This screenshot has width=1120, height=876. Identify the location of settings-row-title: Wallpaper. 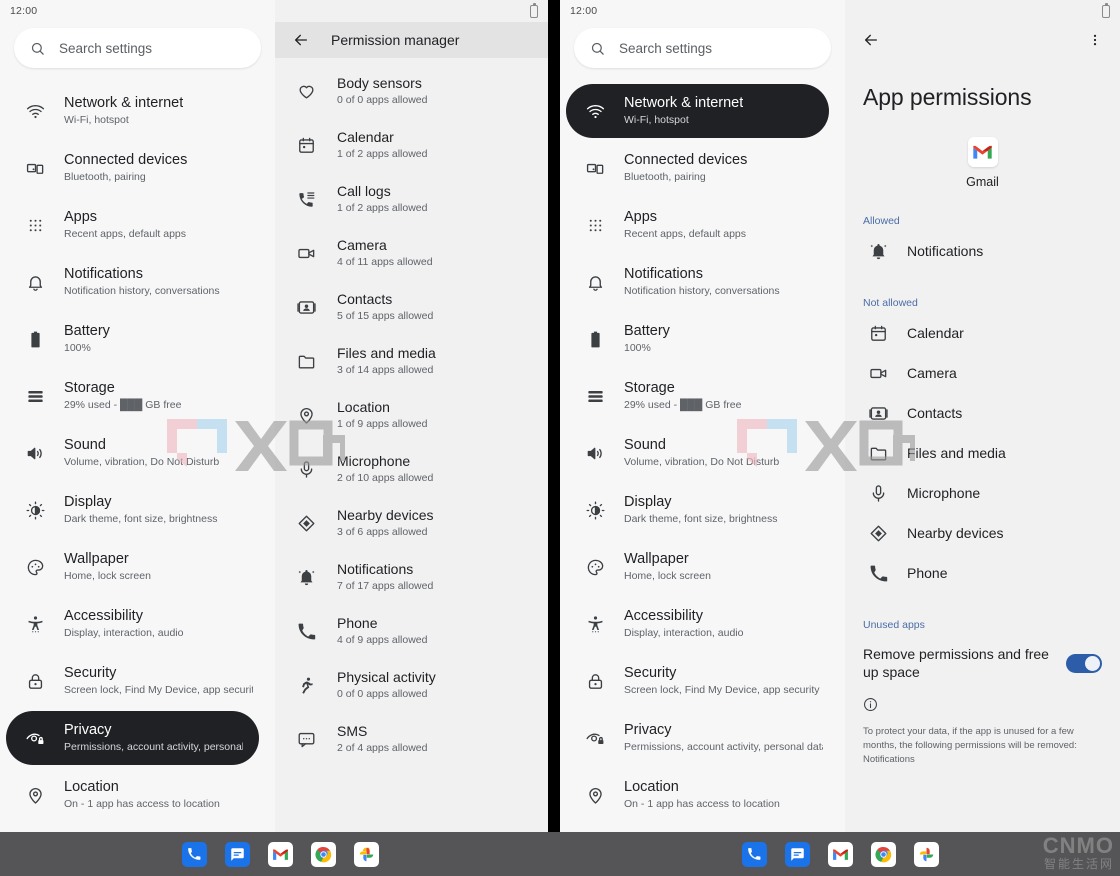
(96, 559).